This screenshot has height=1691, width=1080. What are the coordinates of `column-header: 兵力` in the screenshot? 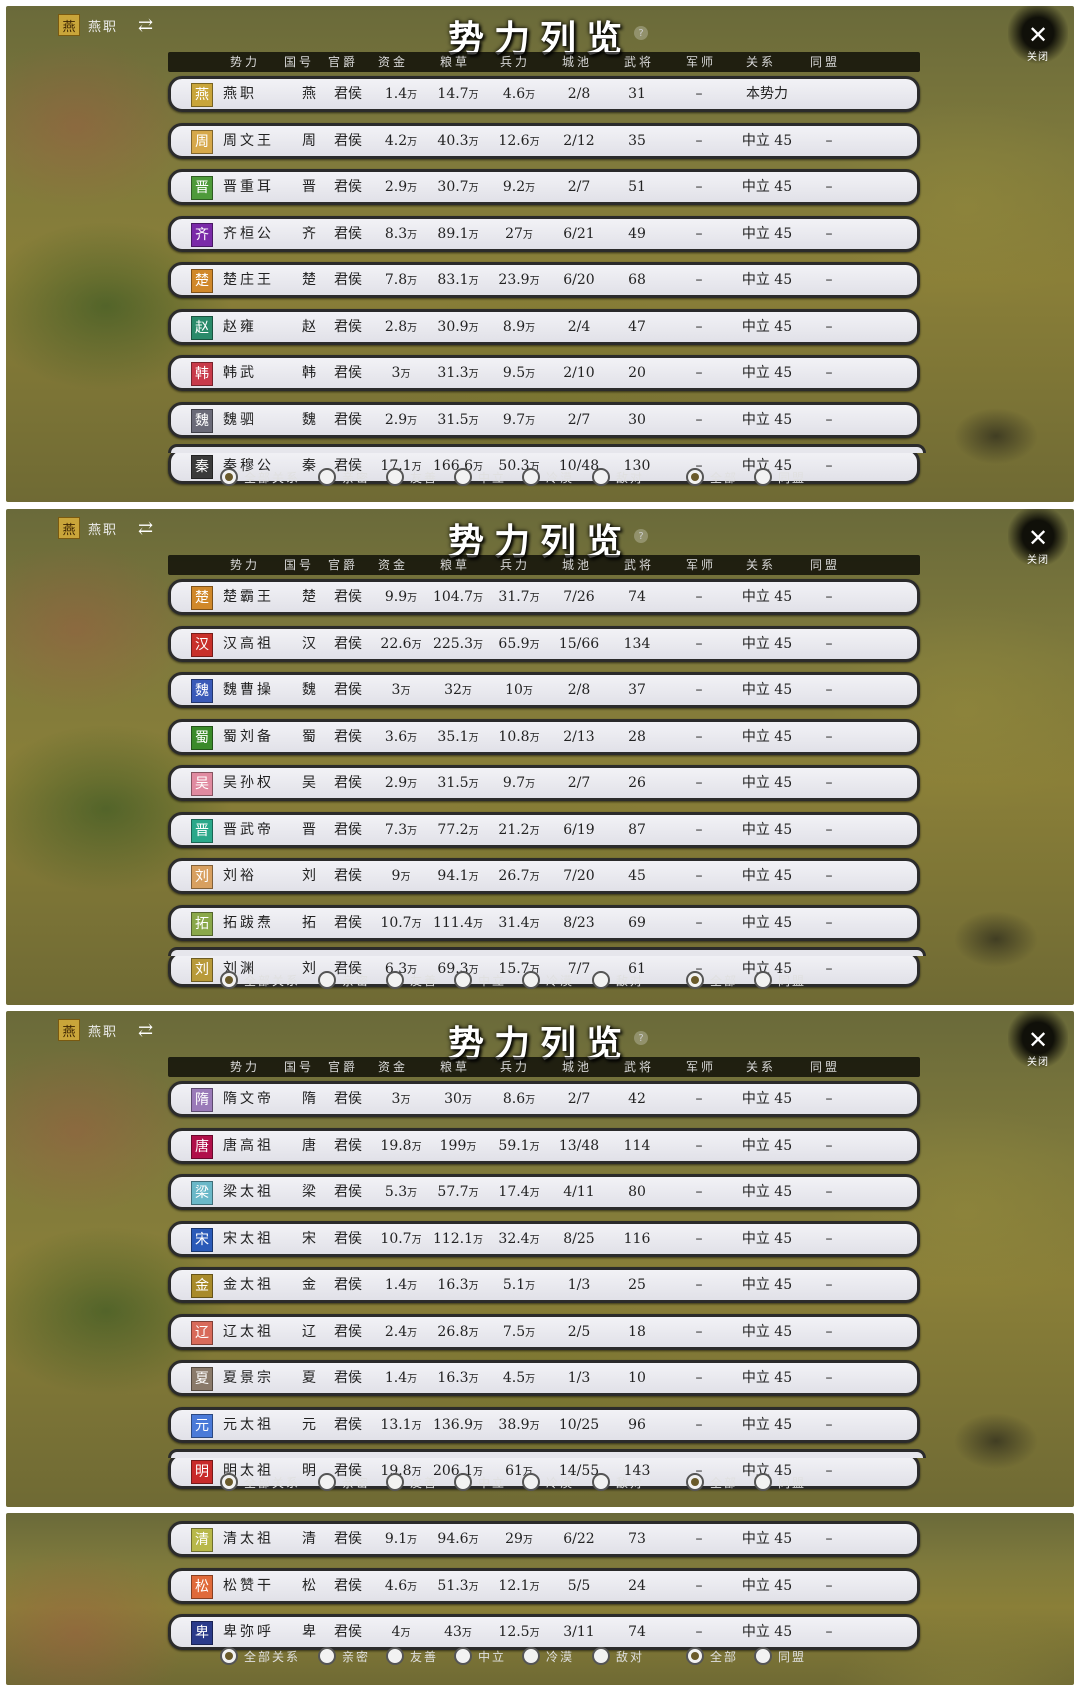 It's located at (515, 565).